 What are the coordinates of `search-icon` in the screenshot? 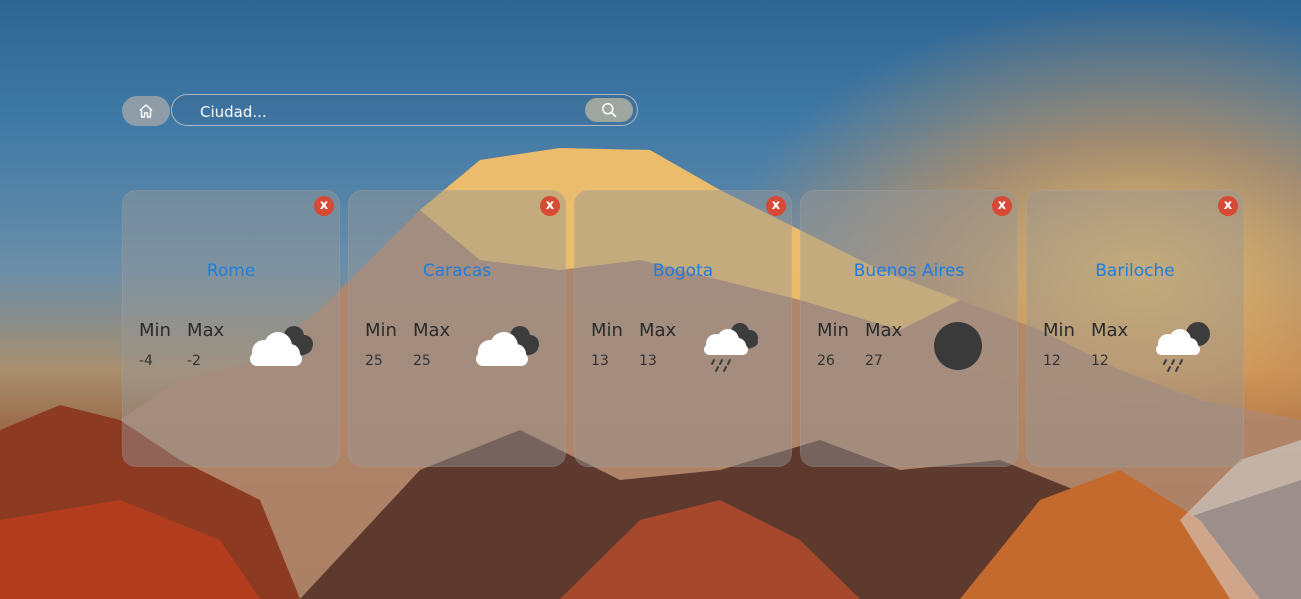 It's located at (609, 110).